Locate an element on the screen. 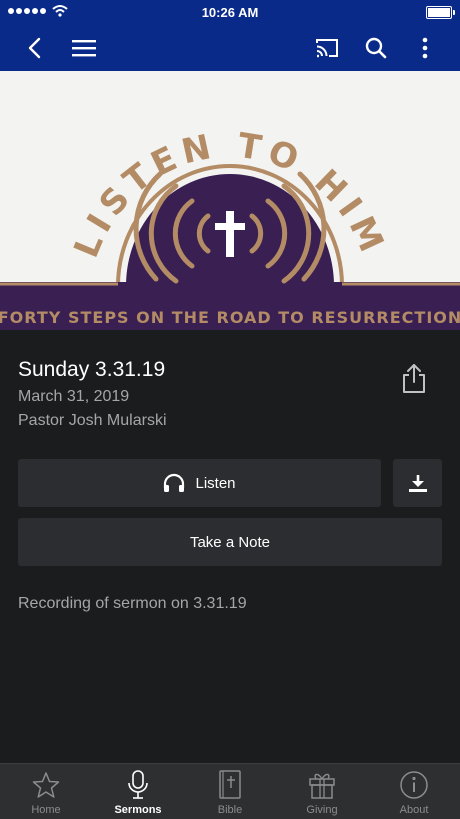 Image resolution: width=460 pixels, height=819 pixels. bible-icon is located at coordinates (230, 784).